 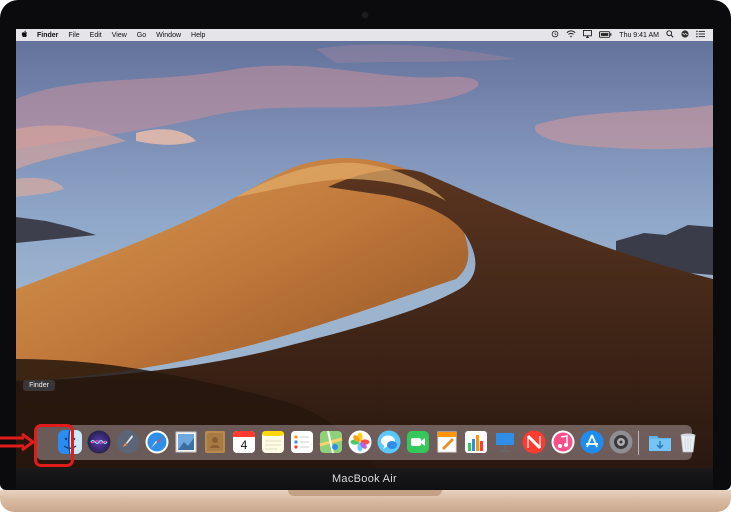 I want to click on device-label: MacBook Air, so click(x=364, y=479).